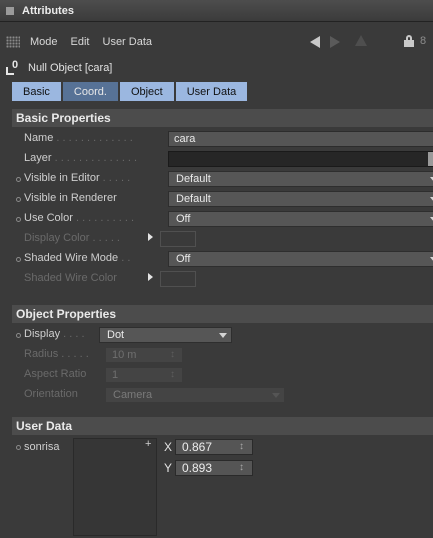 The width and height of the screenshot is (433, 538). Describe the element at coordinates (300, 199) in the screenshot. I see `visible-renderer-select: Default` at that location.